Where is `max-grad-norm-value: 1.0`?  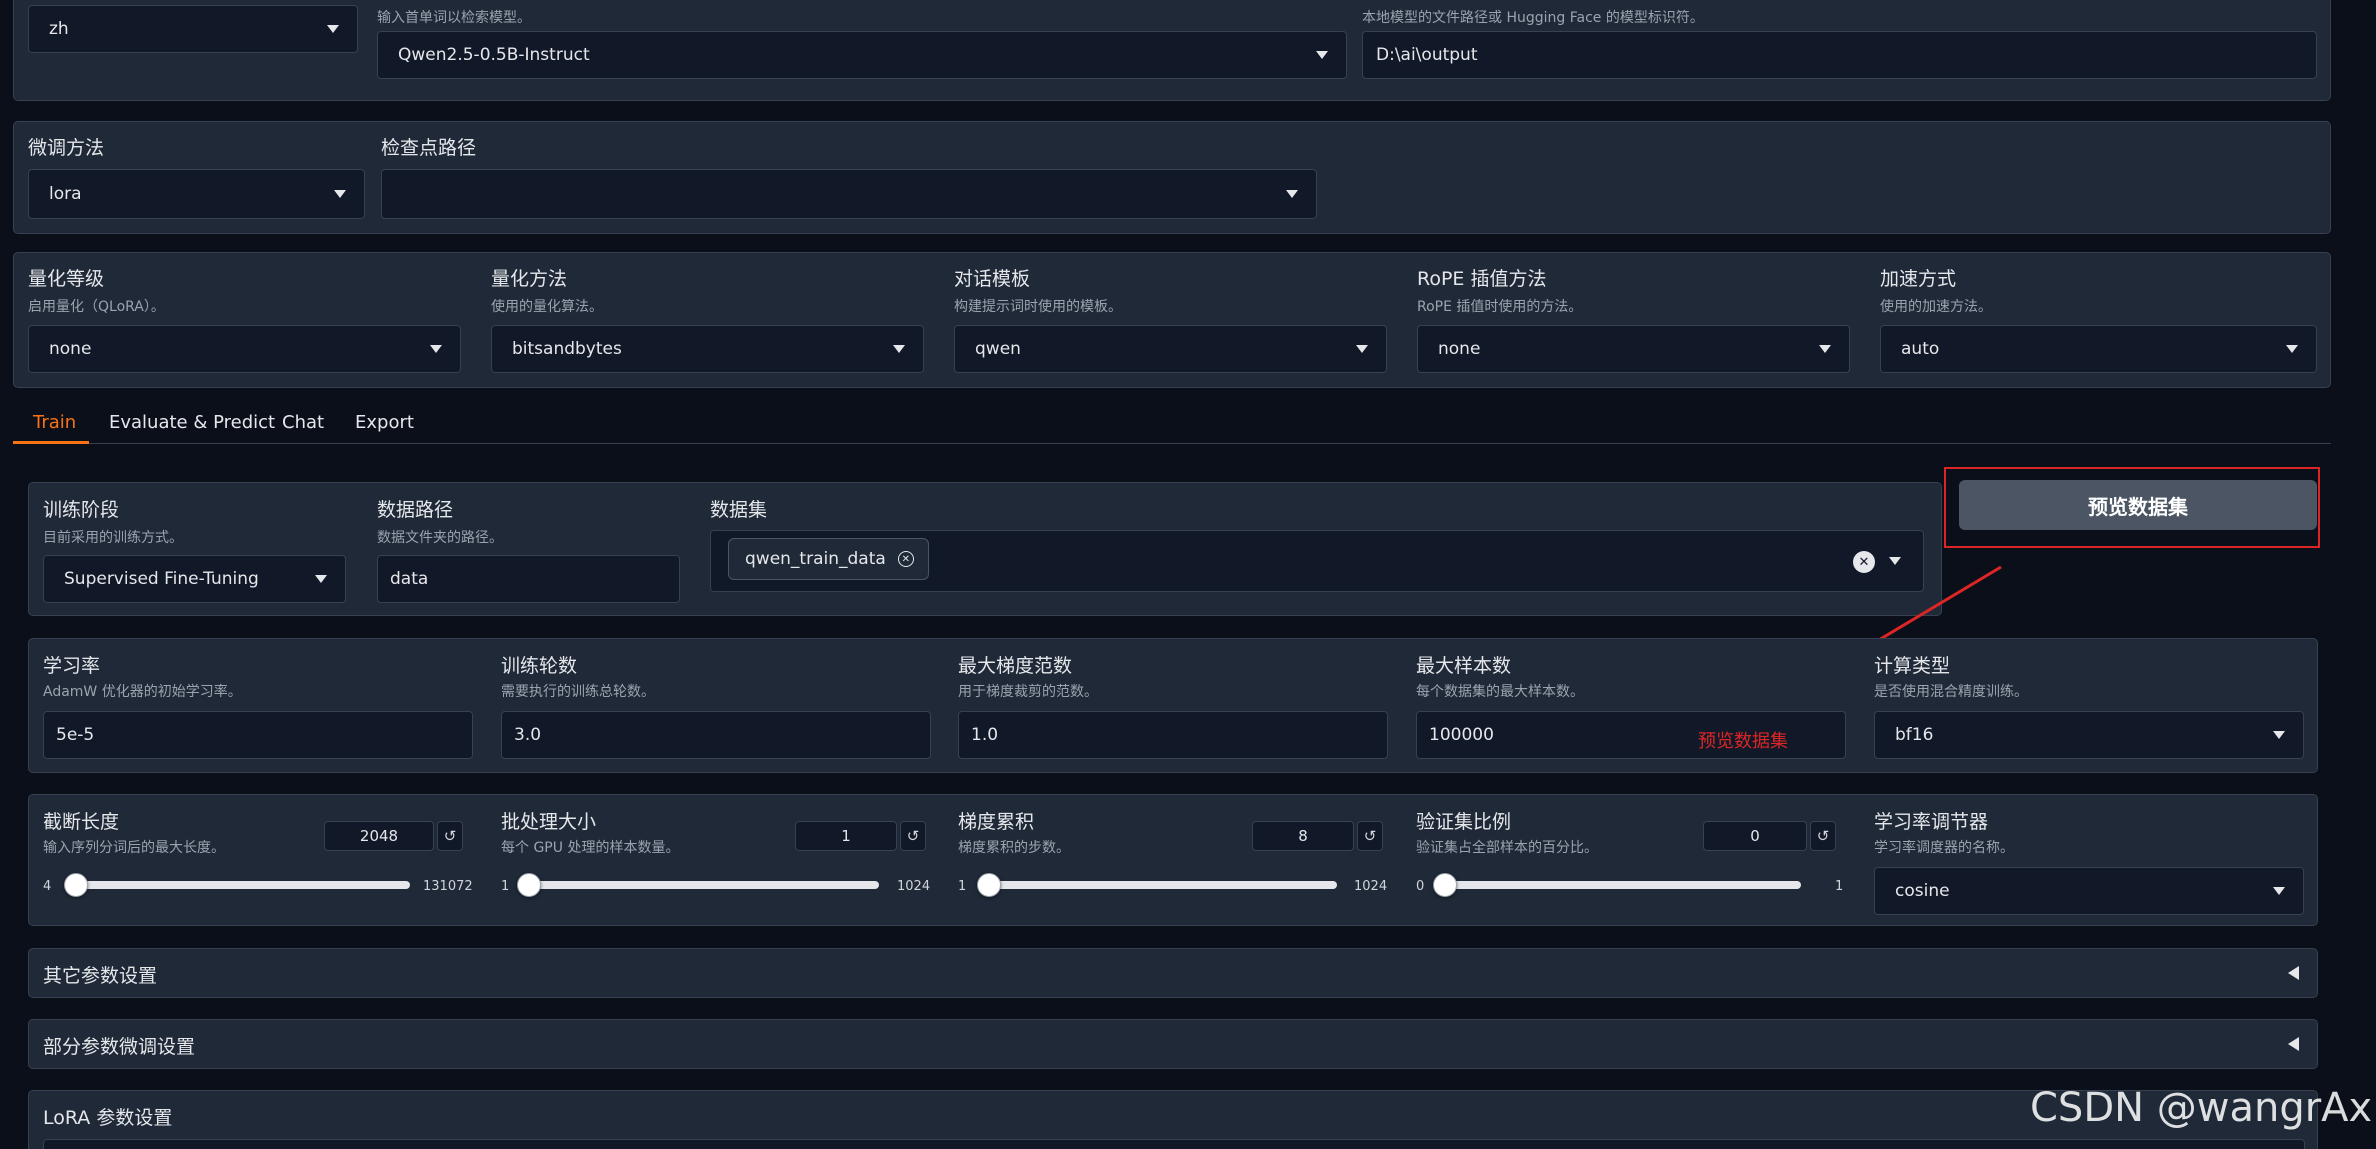
max-grad-norm-value: 1.0 is located at coordinates (985, 735).